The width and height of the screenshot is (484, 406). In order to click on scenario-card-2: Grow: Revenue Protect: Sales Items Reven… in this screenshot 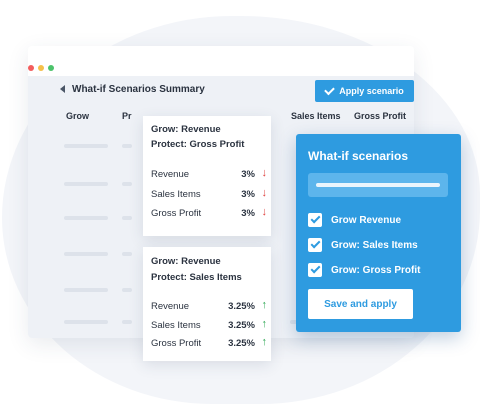, I will do `click(207, 304)`.